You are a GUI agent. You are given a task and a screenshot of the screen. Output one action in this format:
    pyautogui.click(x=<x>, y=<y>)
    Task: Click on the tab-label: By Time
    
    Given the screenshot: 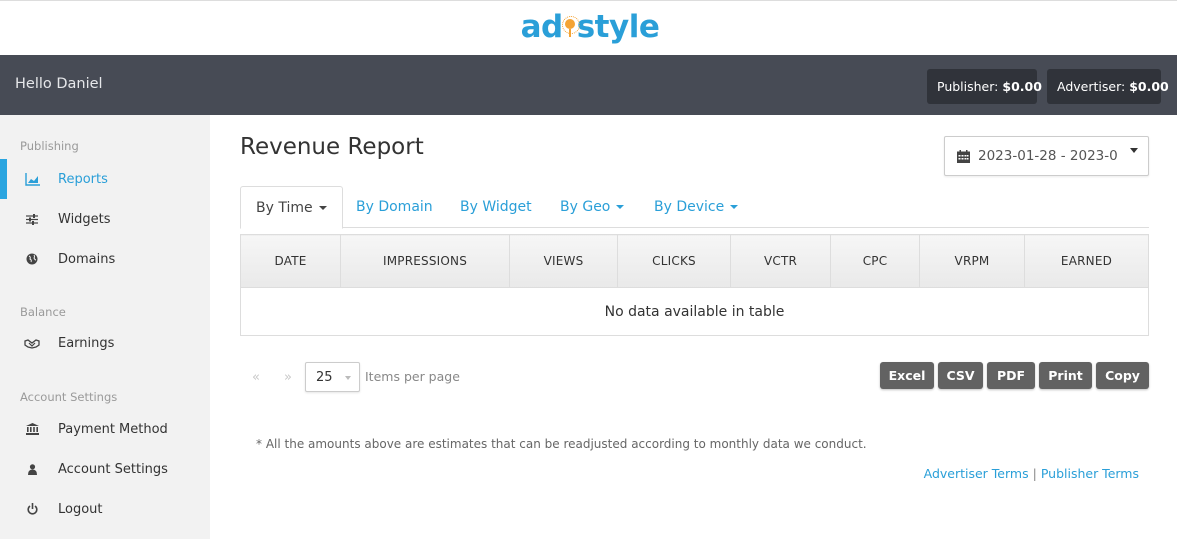 What is the action you would take?
    pyautogui.click(x=284, y=207)
    